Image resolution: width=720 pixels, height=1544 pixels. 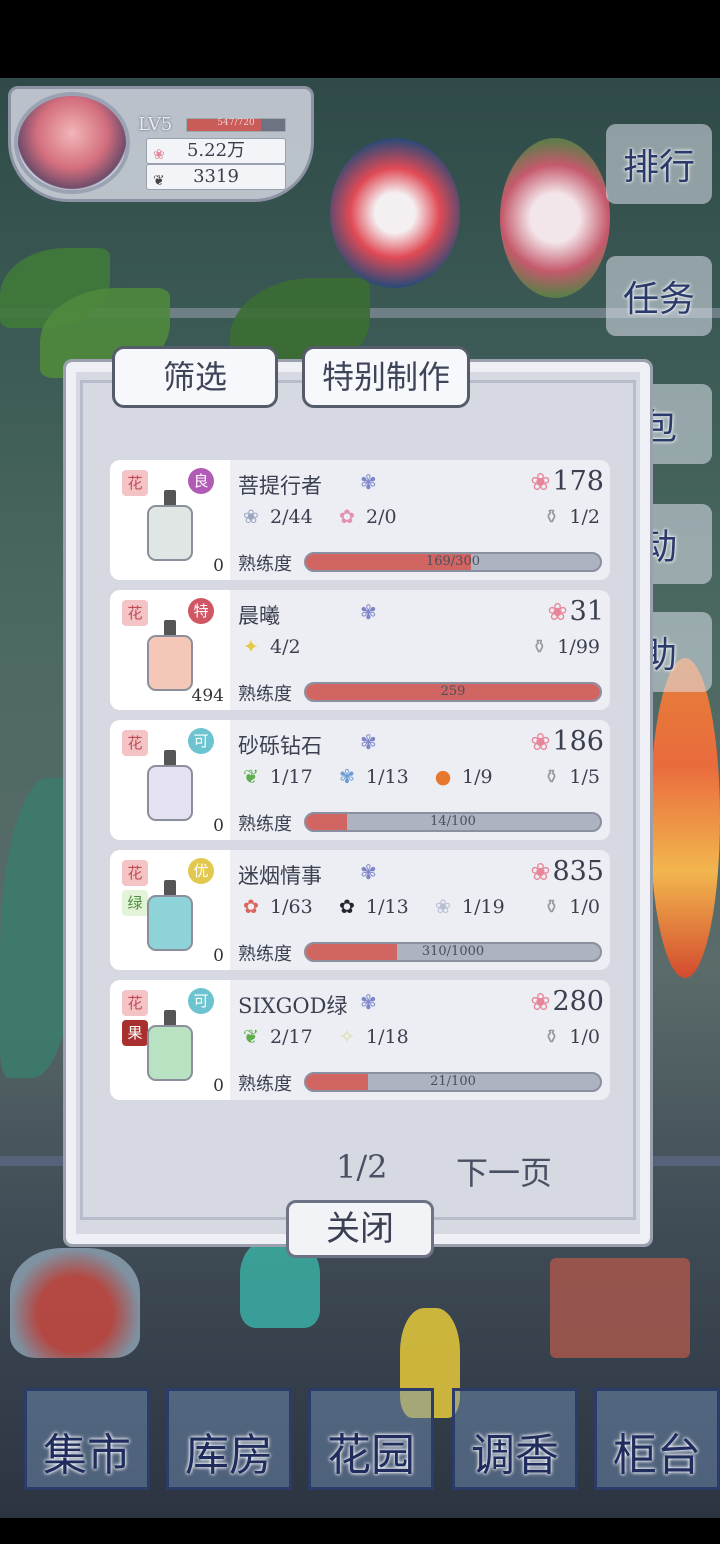 What do you see at coordinates (229, 1439) in the screenshot?
I see `nav-warehouse: 库房` at bounding box center [229, 1439].